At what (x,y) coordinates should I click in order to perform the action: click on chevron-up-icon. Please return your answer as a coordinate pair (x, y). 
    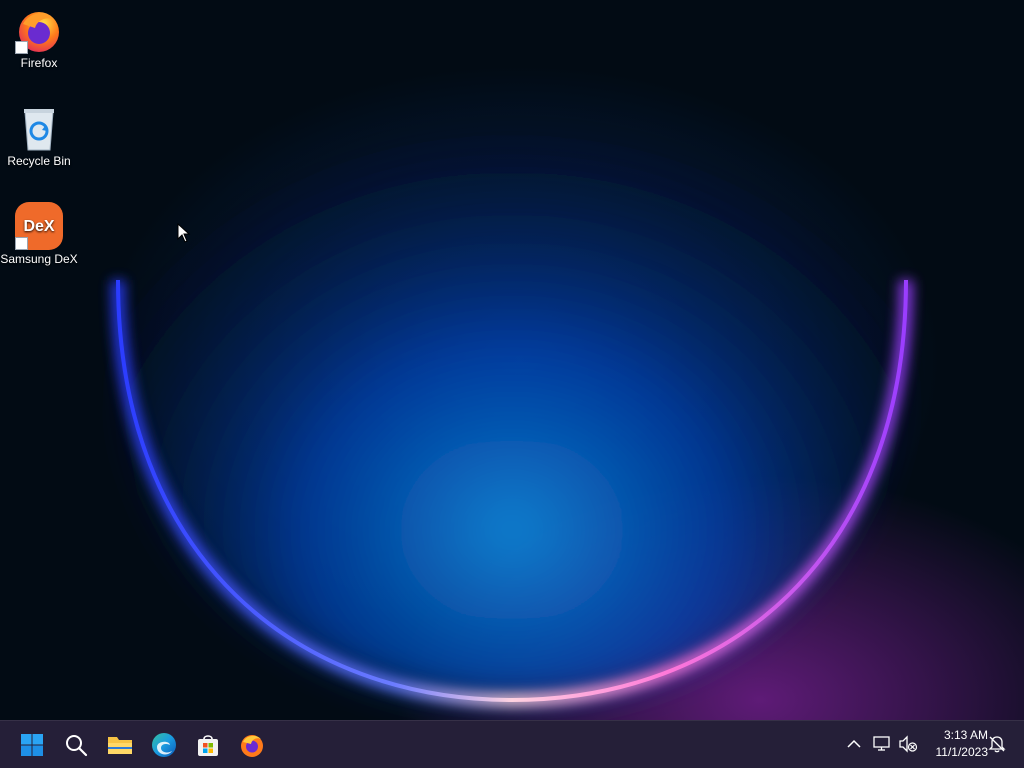
    Looking at the image, I should click on (854, 743).